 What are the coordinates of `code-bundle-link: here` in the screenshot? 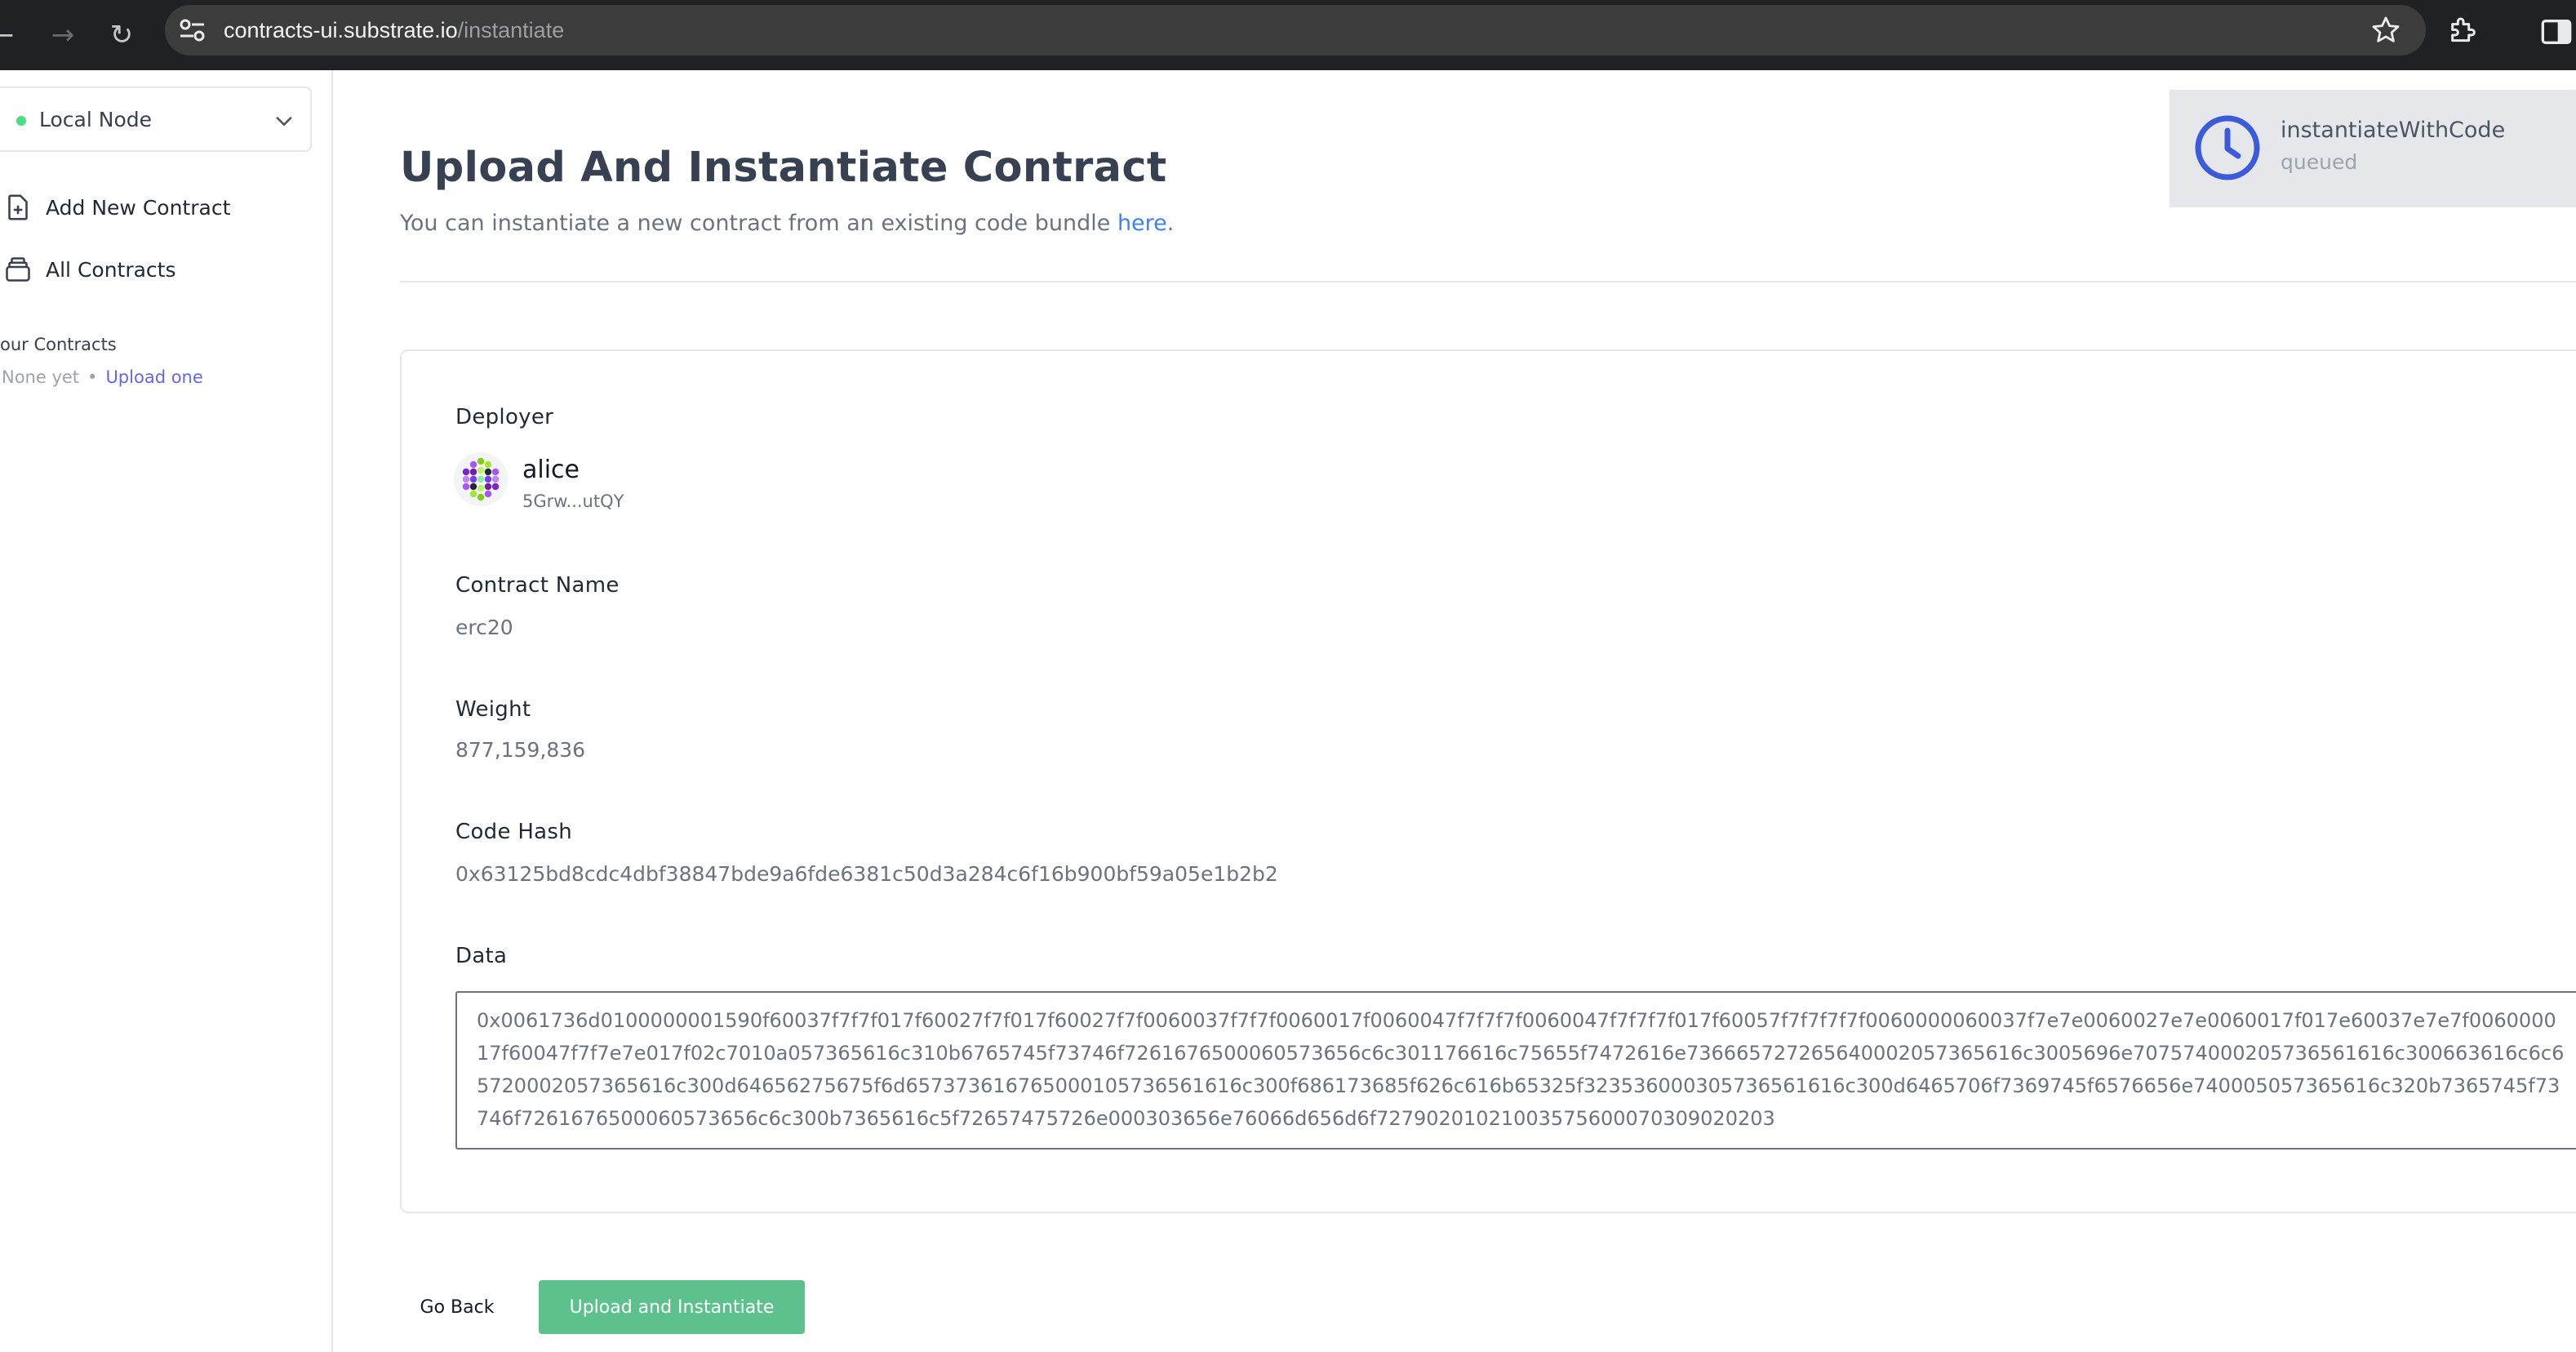 It's located at (1142, 223).